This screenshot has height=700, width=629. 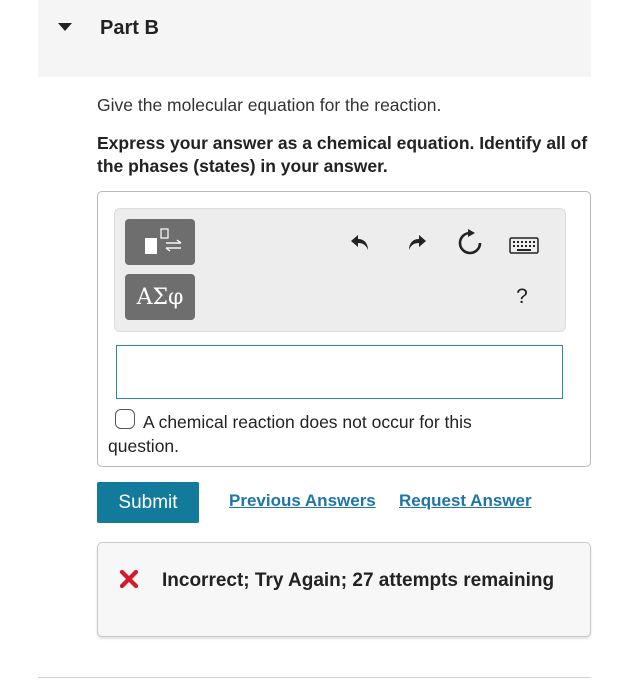 What do you see at coordinates (360, 242) in the screenshot?
I see `undo-icon` at bounding box center [360, 242].